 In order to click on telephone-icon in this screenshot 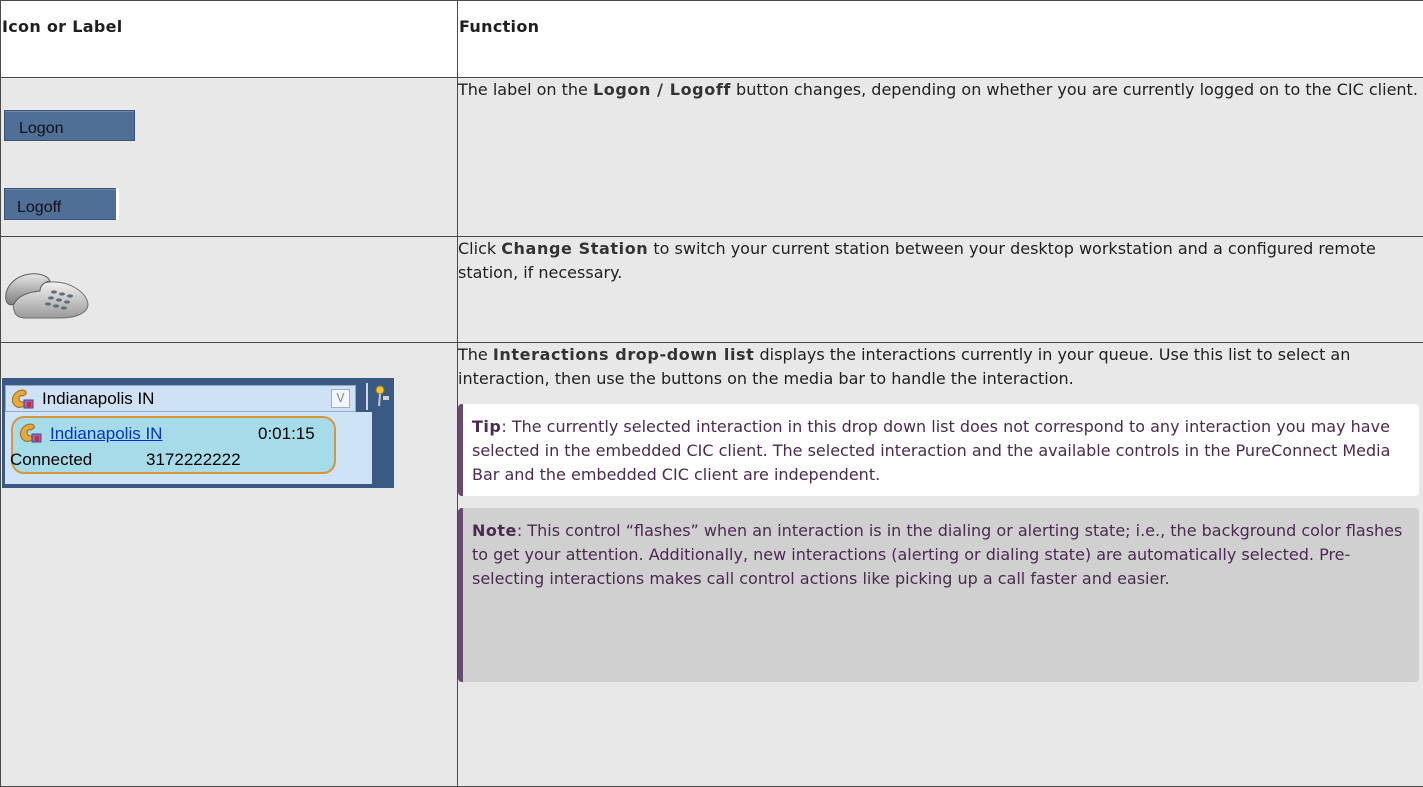, I will do `click(47, 295)`.